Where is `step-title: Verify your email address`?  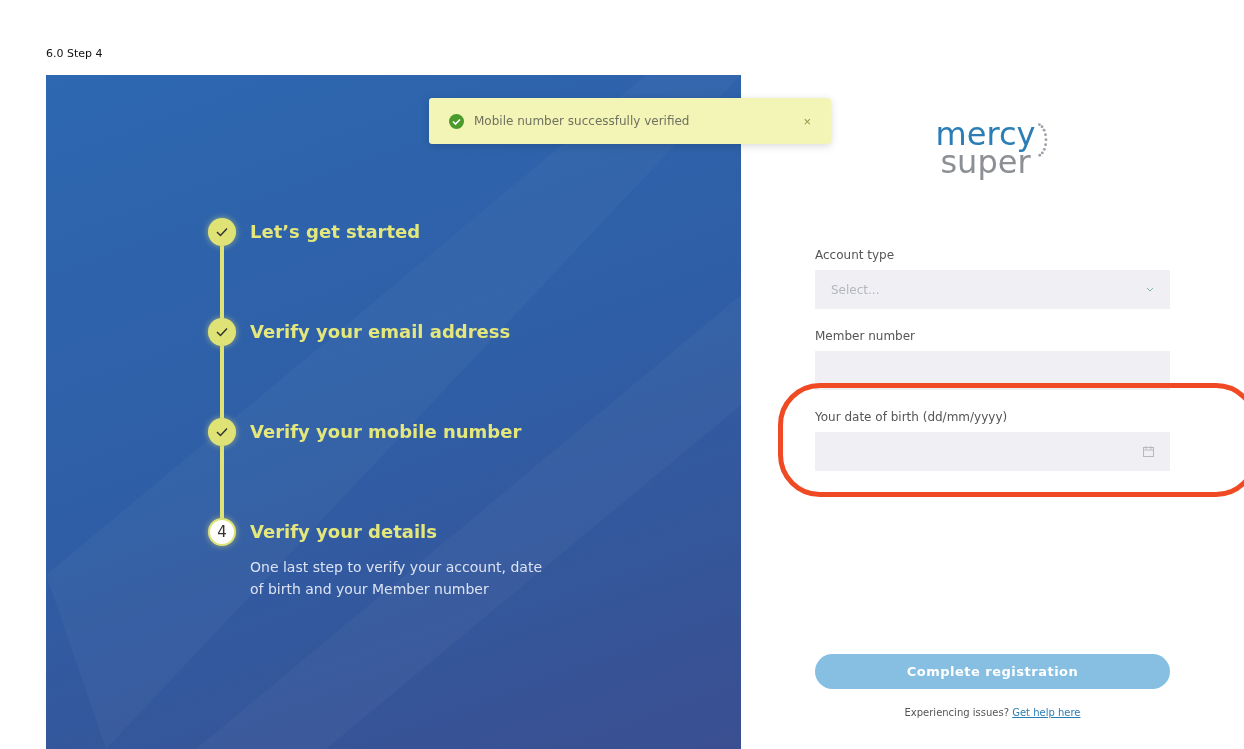
step-title: Verify your email address is located at coordinates (380, 331).